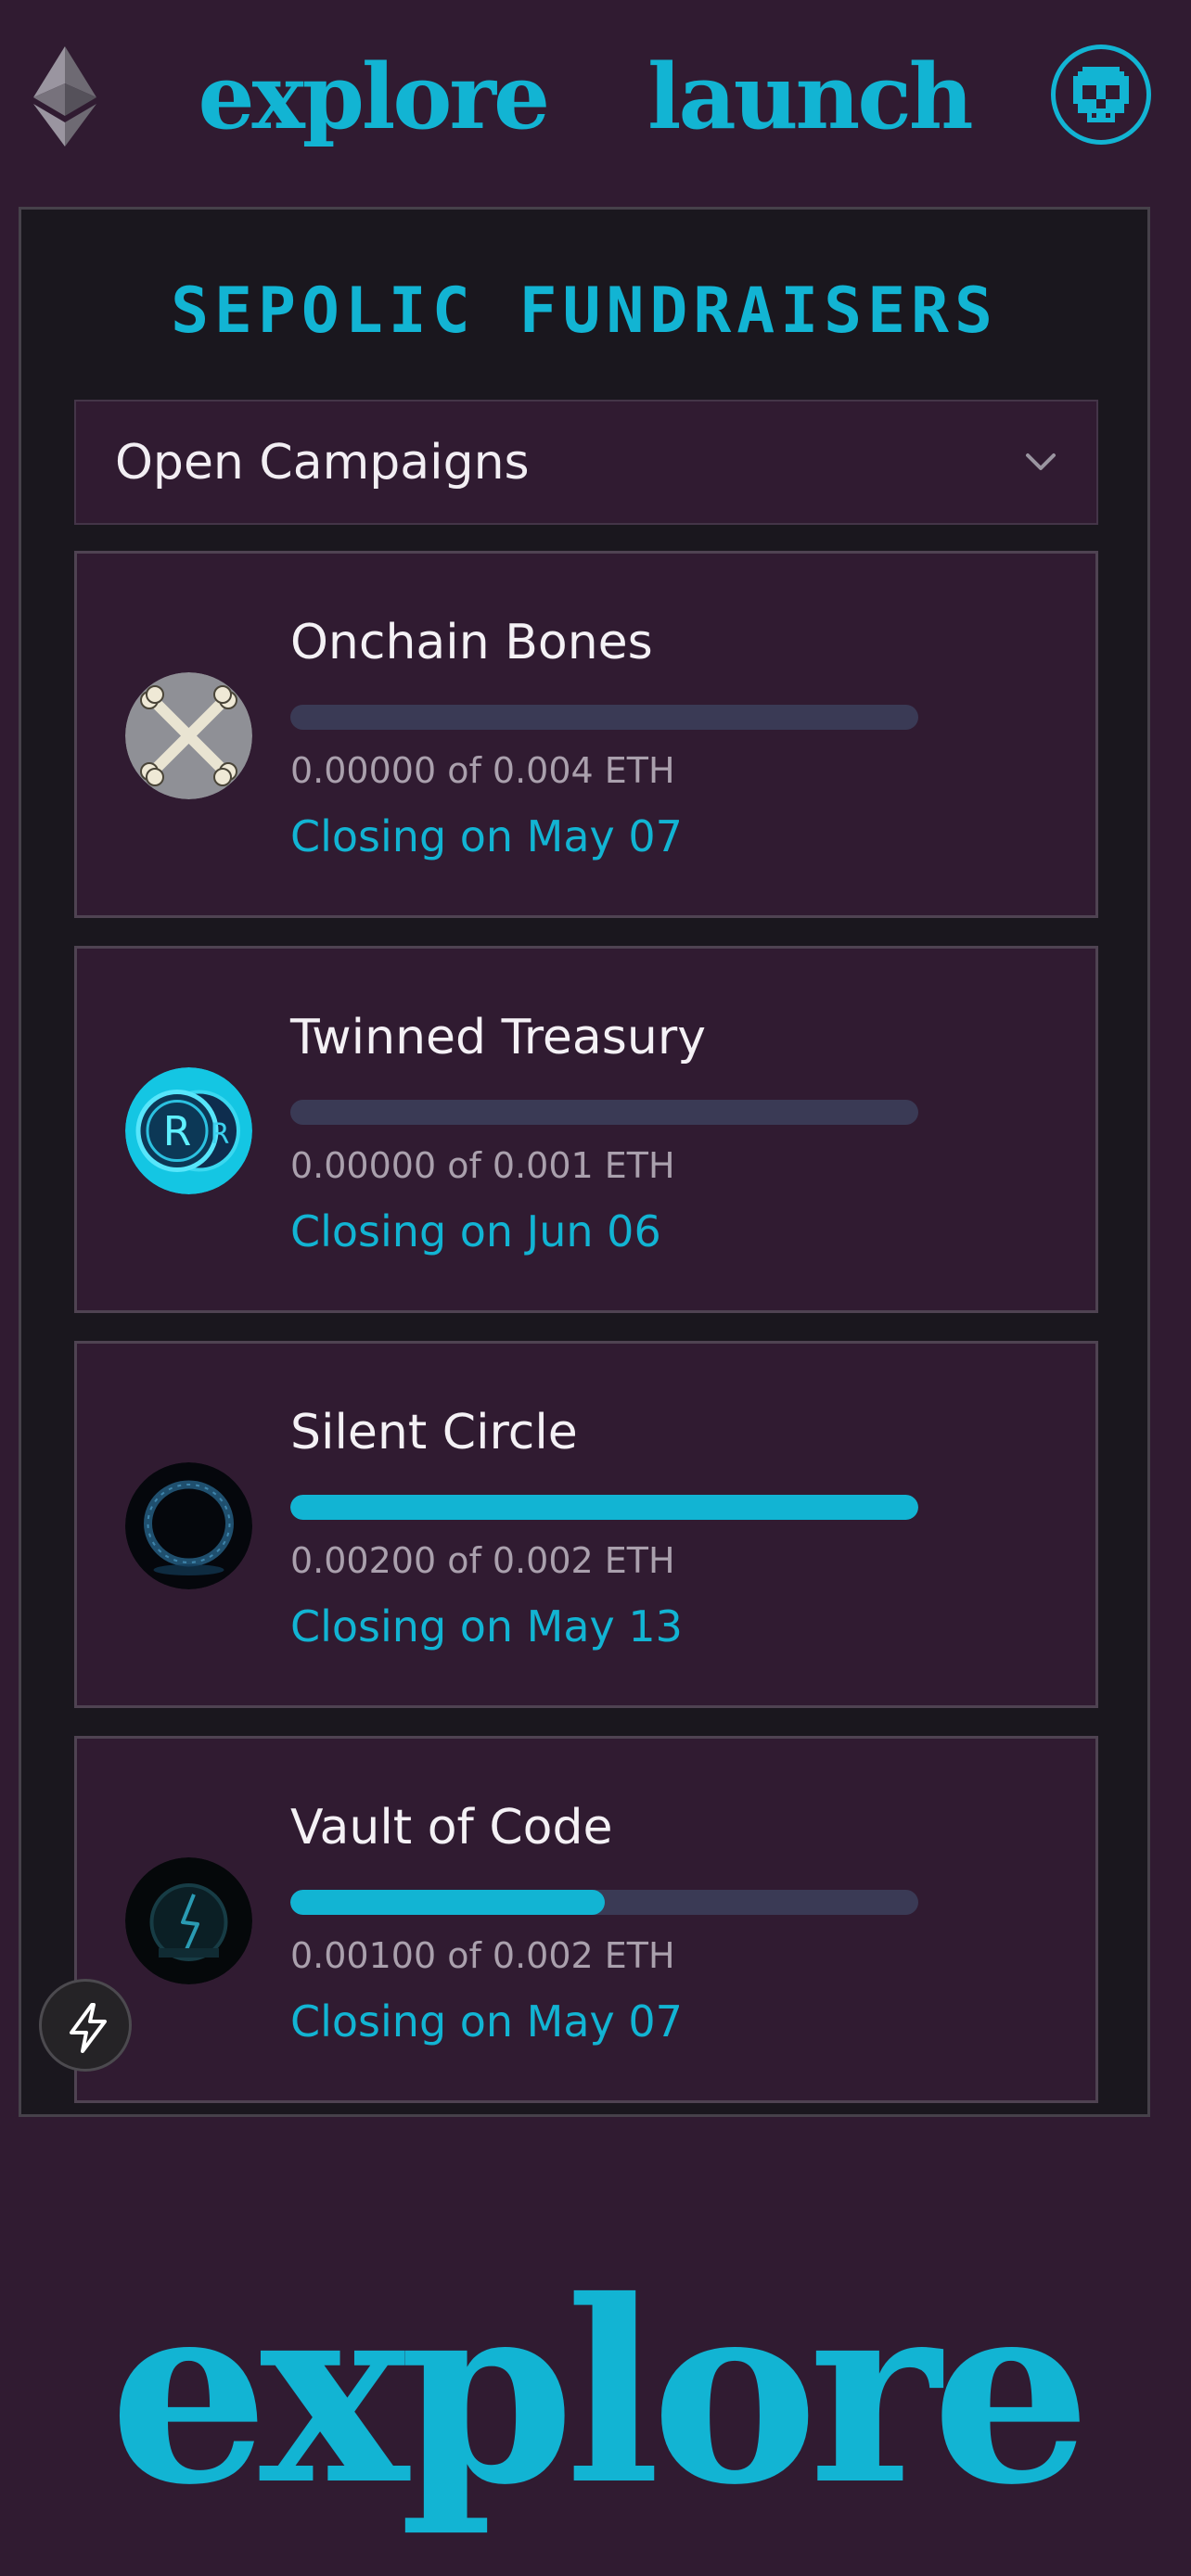  I want to click on campaign-filter-dropdown: Open Campaigns, so click(586, 462).